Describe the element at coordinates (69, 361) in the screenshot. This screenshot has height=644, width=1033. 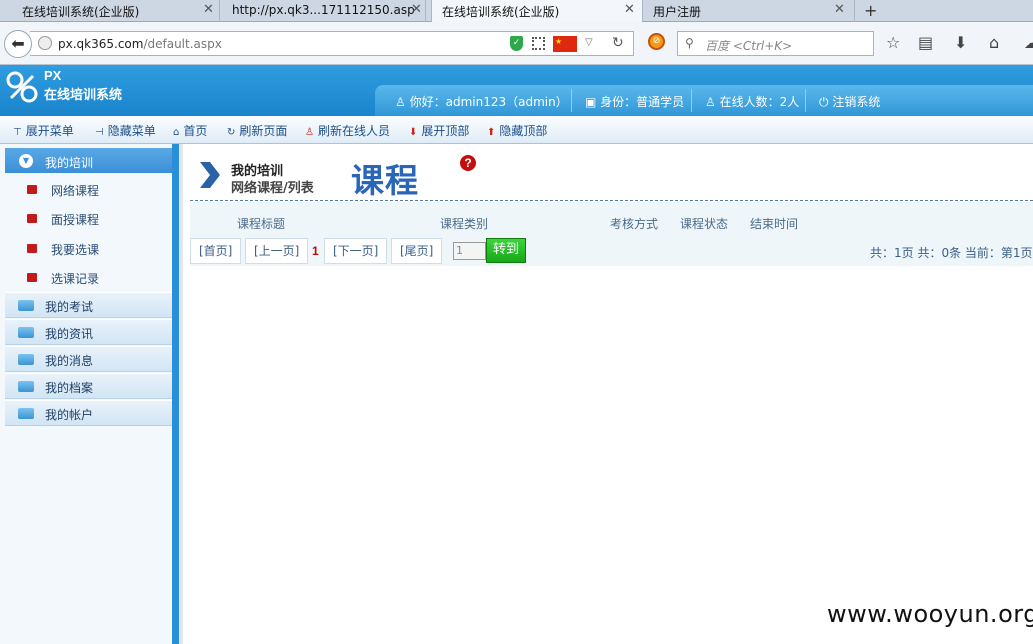
I see `sidebar-item-label: 我的消息` at that location.